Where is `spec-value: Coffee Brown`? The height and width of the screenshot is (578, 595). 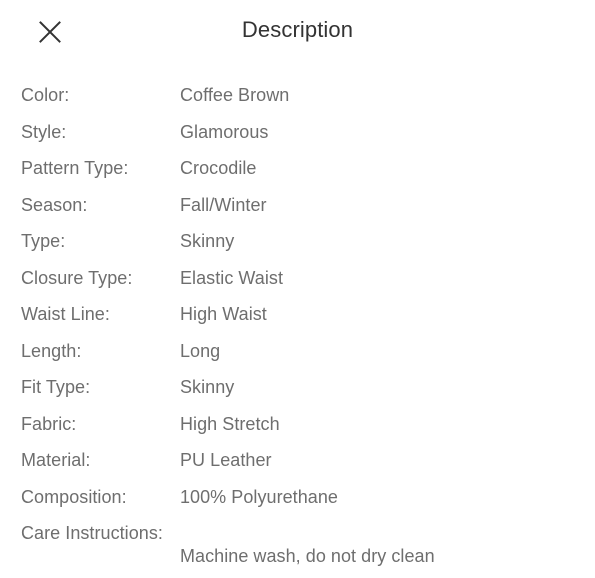 spec-value: Coffee Brown is located at coordinates (235, 95).